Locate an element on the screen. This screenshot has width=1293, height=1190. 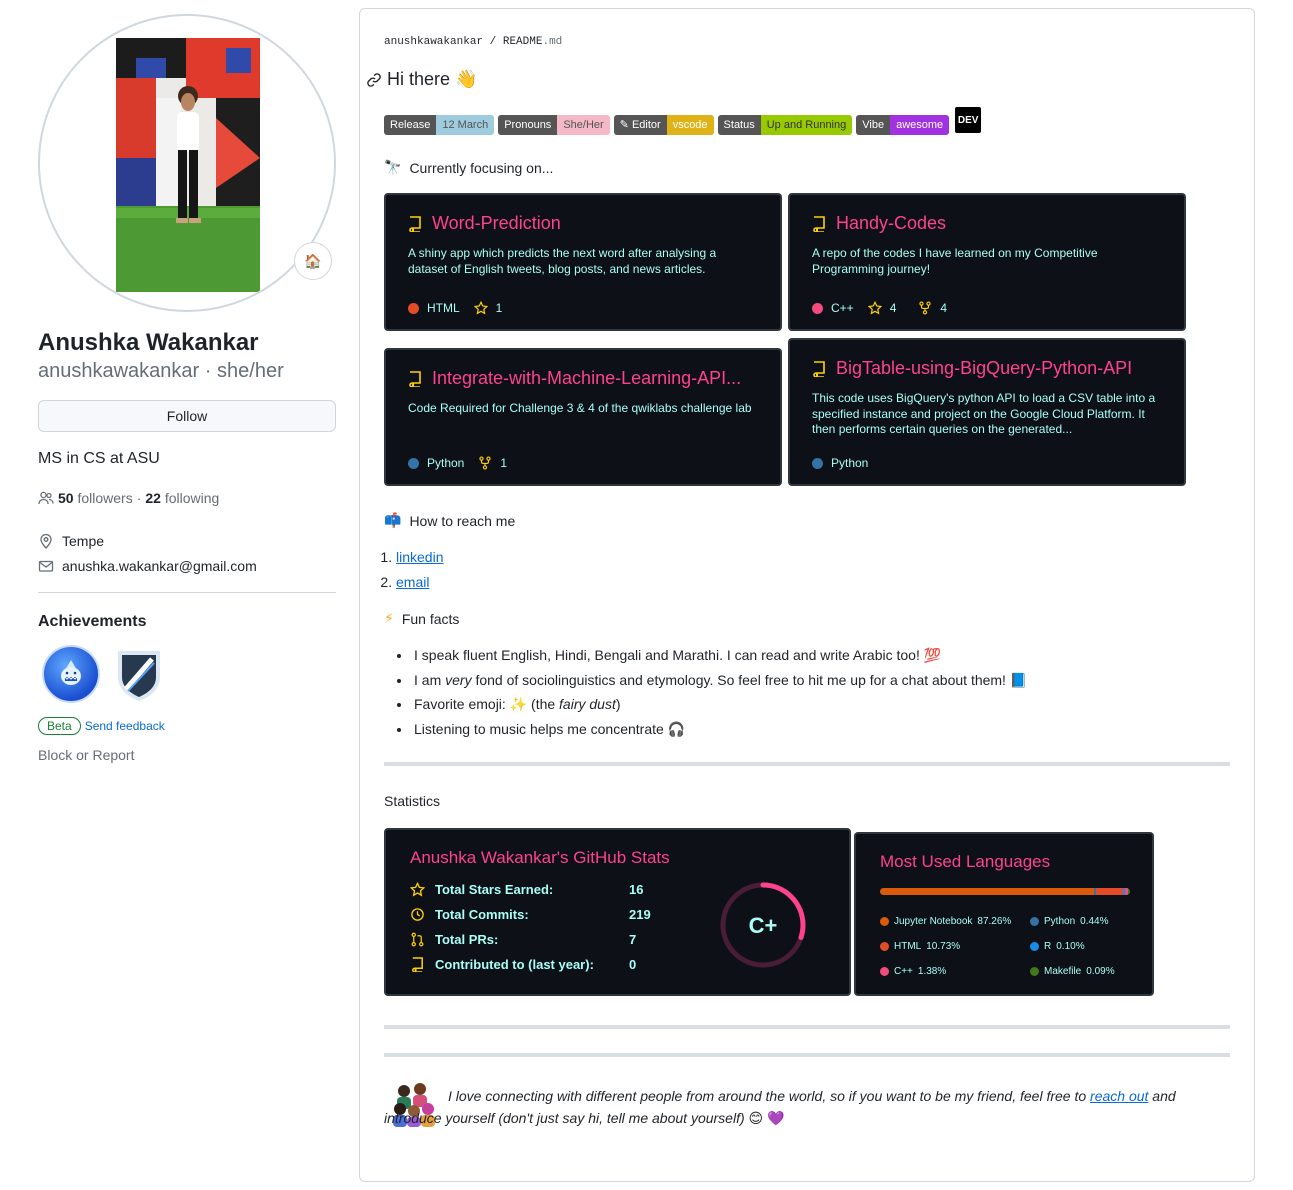
shark-icon is located at coordinates (71, 672).